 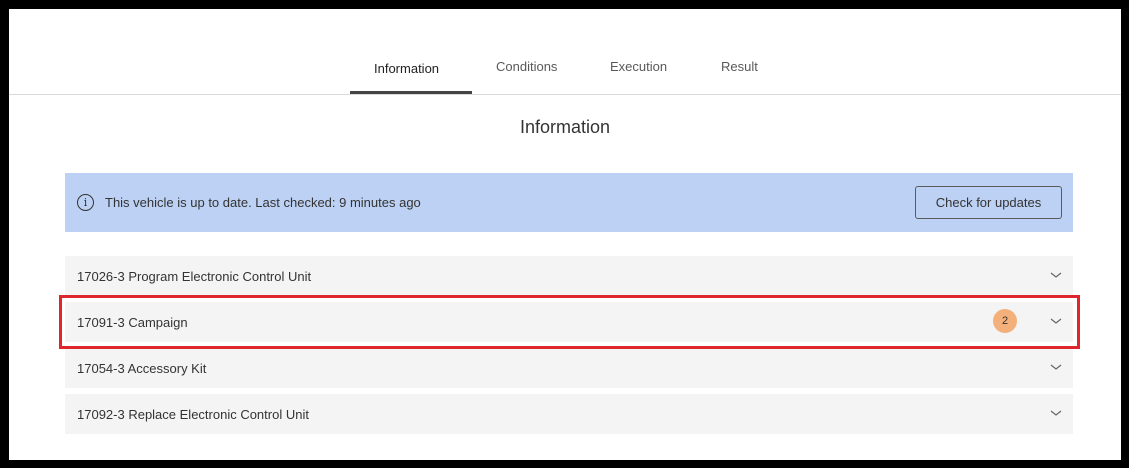 What do you see at coordinates (569, 322) in the screenshot?
I see `list-item: 17091-3 Campaign 2` at bounding box center [569, 322].